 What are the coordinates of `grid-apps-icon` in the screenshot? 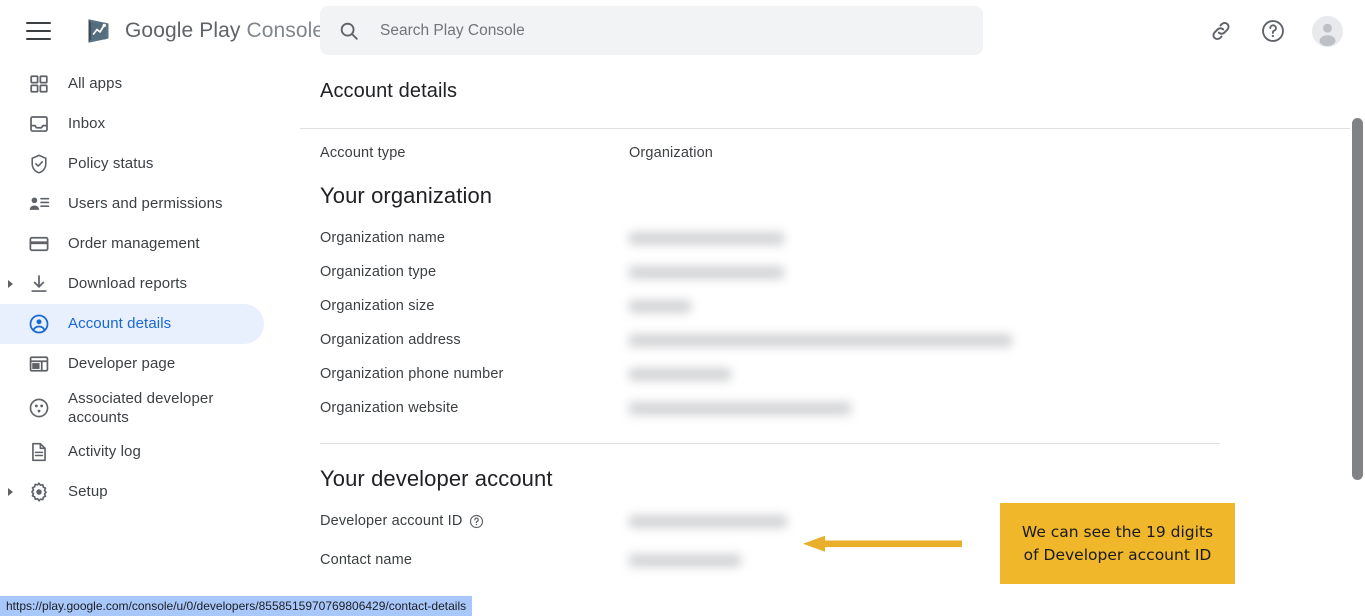 It's located at (39, 84).